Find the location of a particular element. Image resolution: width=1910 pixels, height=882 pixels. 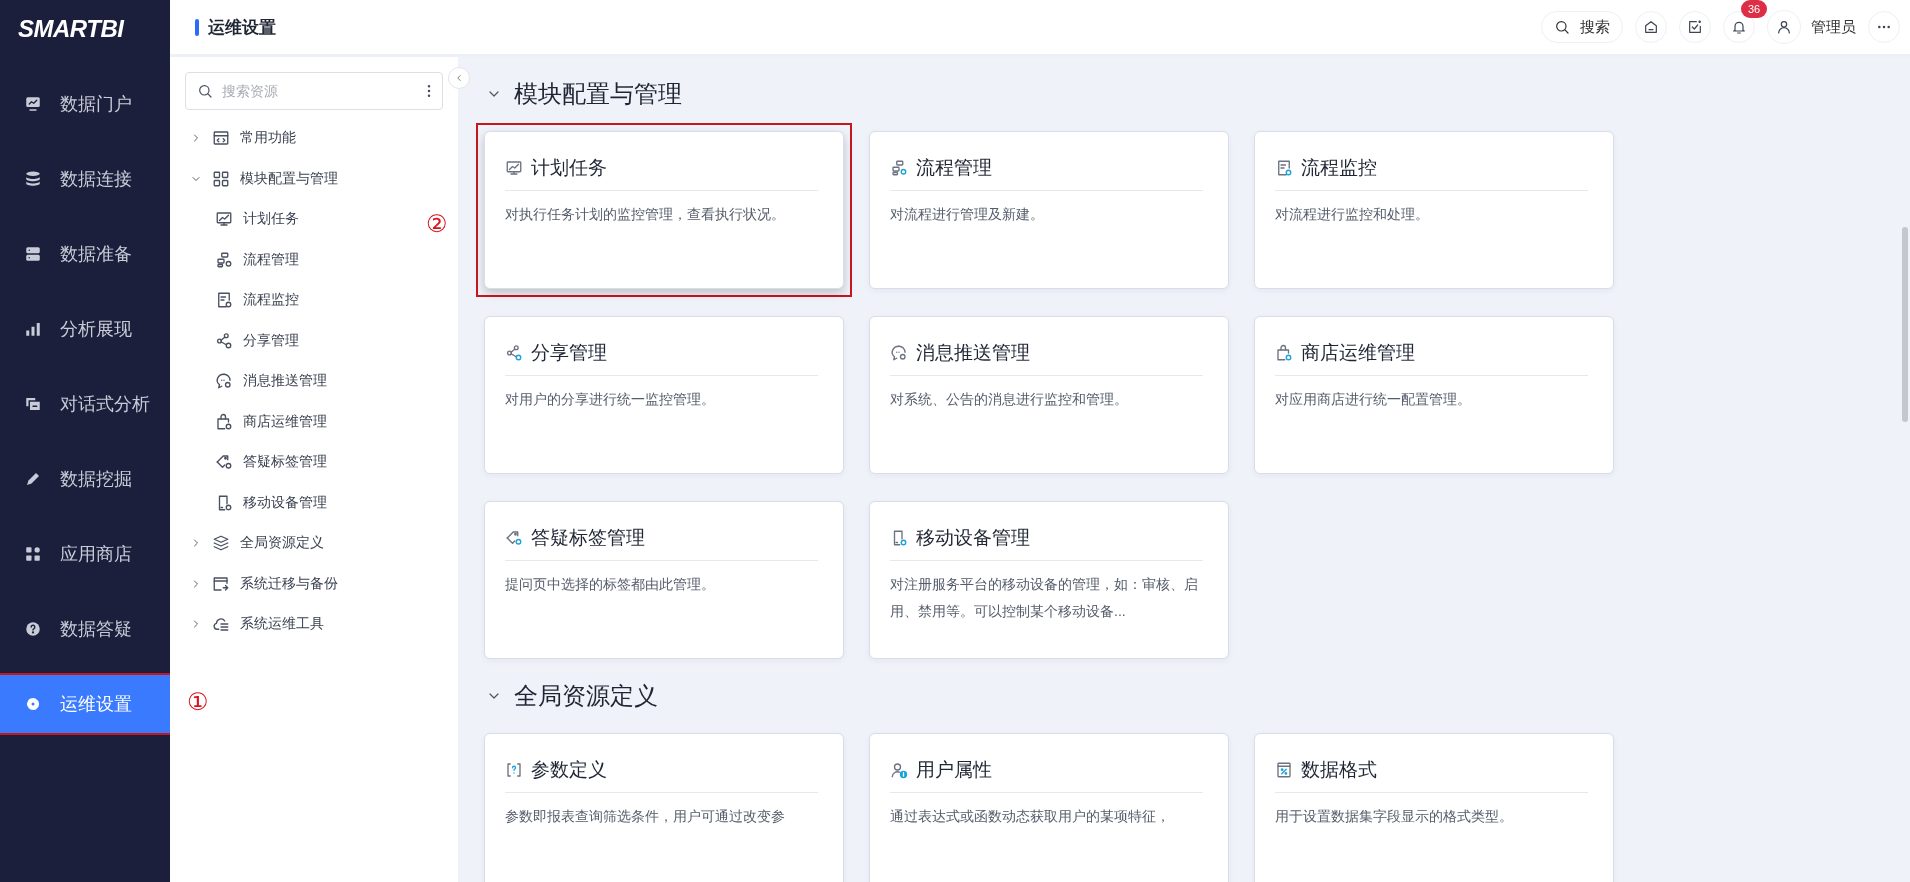

card-title: 移动设备管理 is located at coordinates (973, 538).